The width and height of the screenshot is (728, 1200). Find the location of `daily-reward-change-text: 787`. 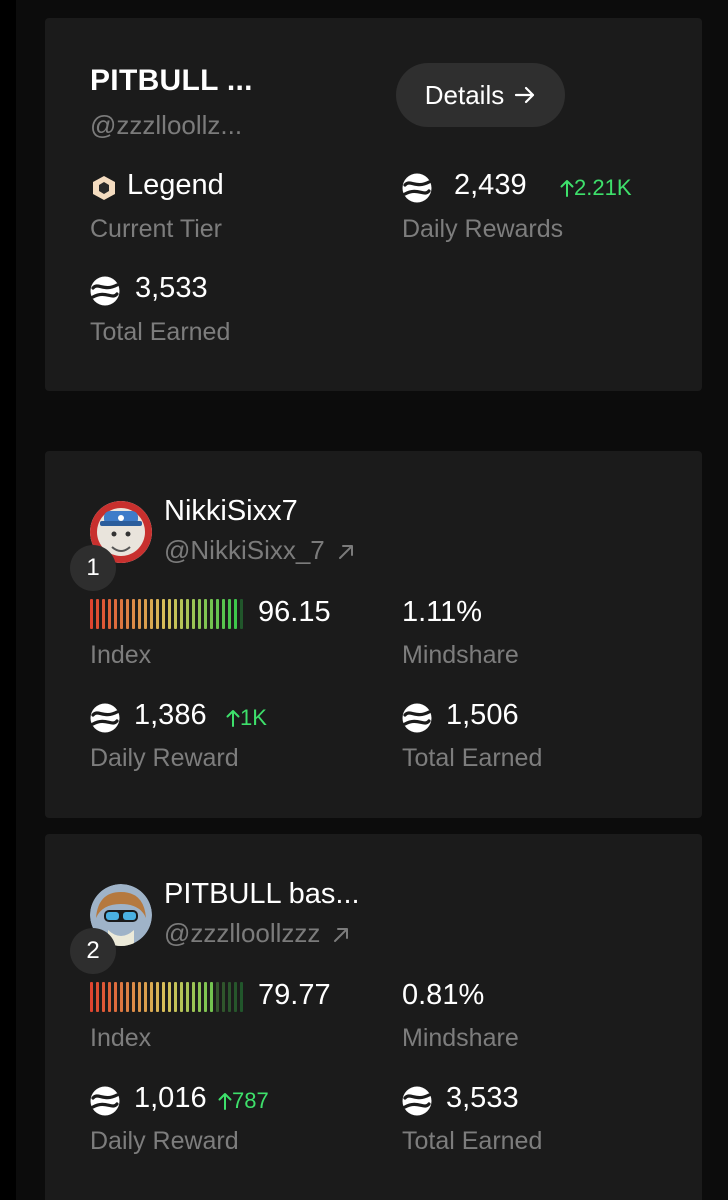

daily-reward-change-text: 787 is located at coordinates (250, 1100).